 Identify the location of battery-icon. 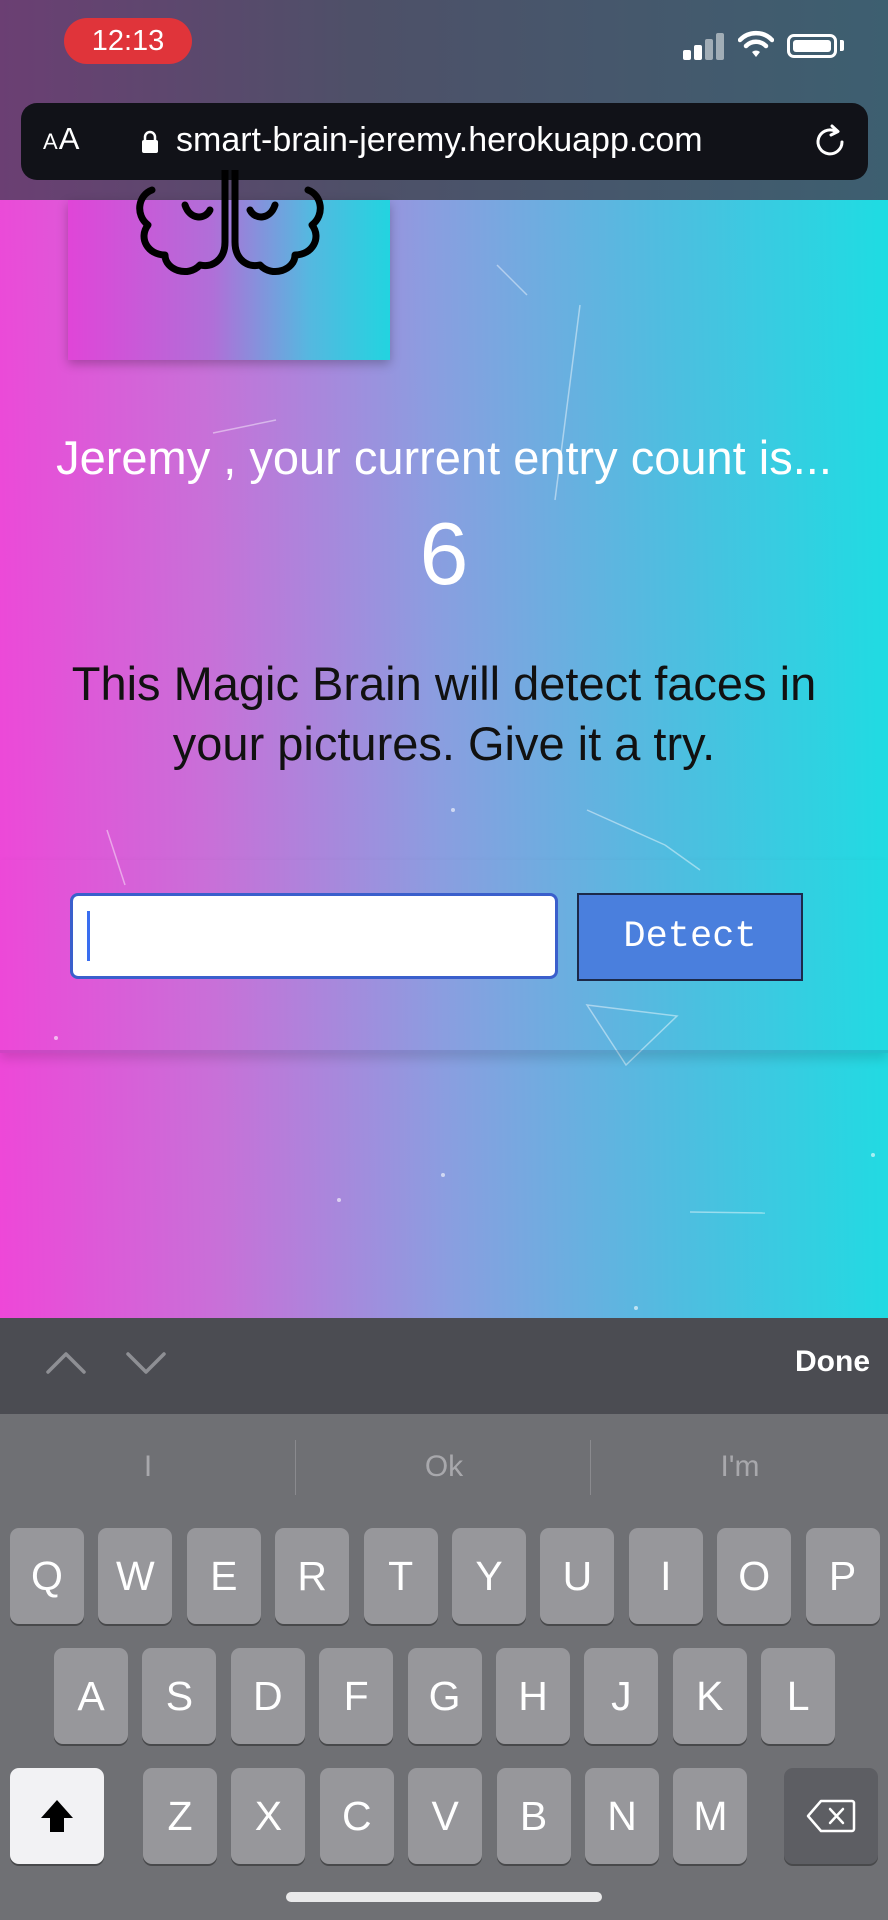
(812, 46).